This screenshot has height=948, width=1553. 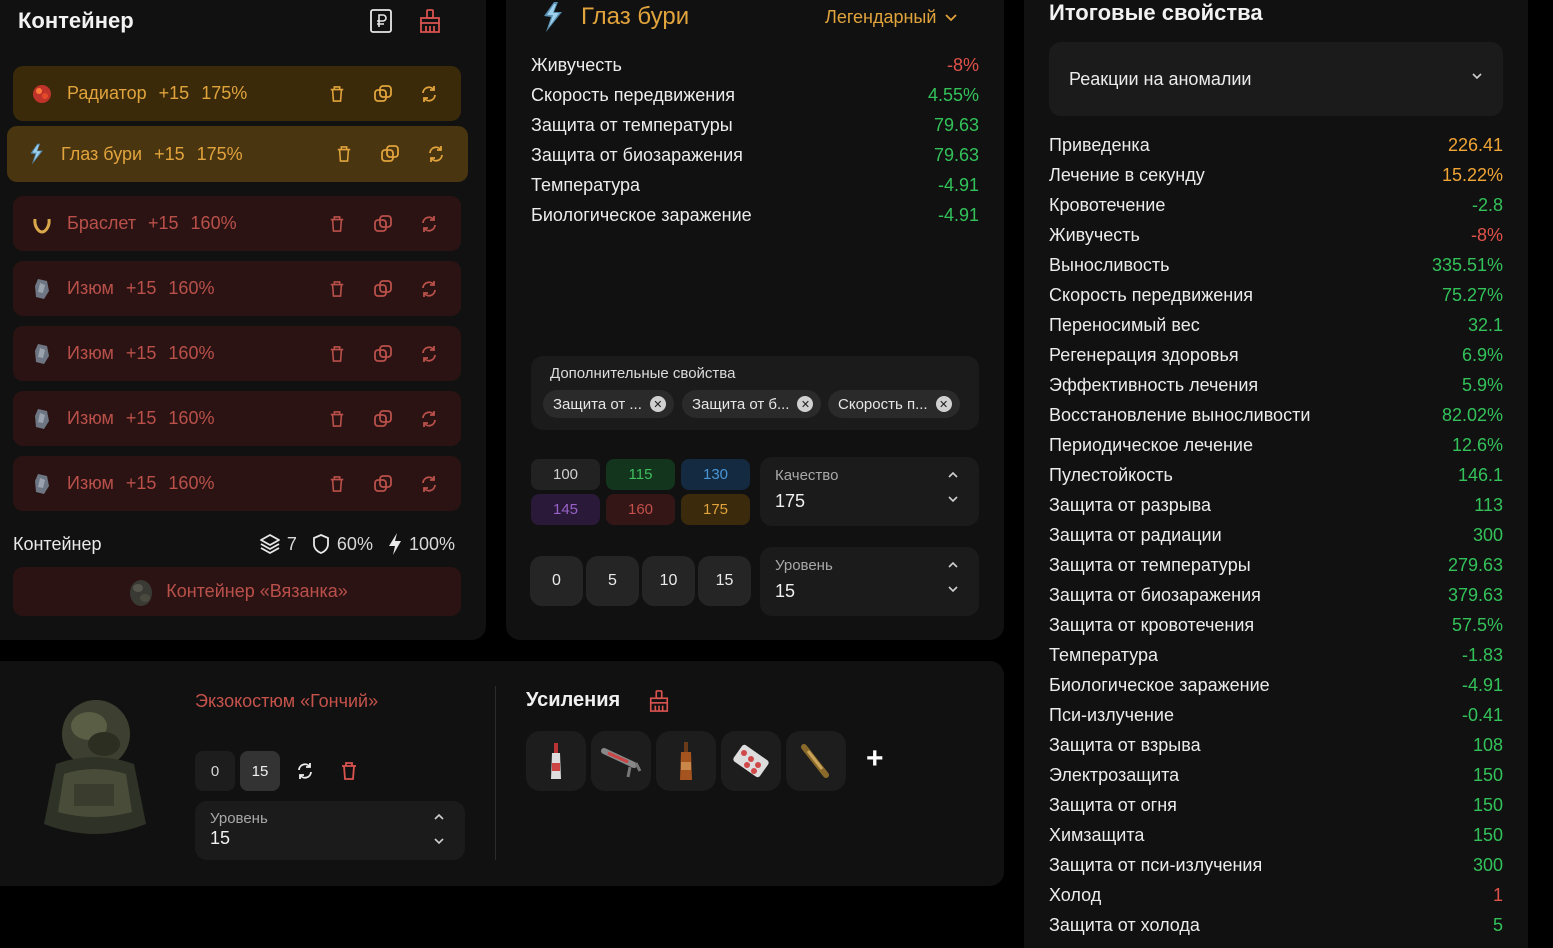 I want to click on level-button-15: 15, so click(x=724, y=581).